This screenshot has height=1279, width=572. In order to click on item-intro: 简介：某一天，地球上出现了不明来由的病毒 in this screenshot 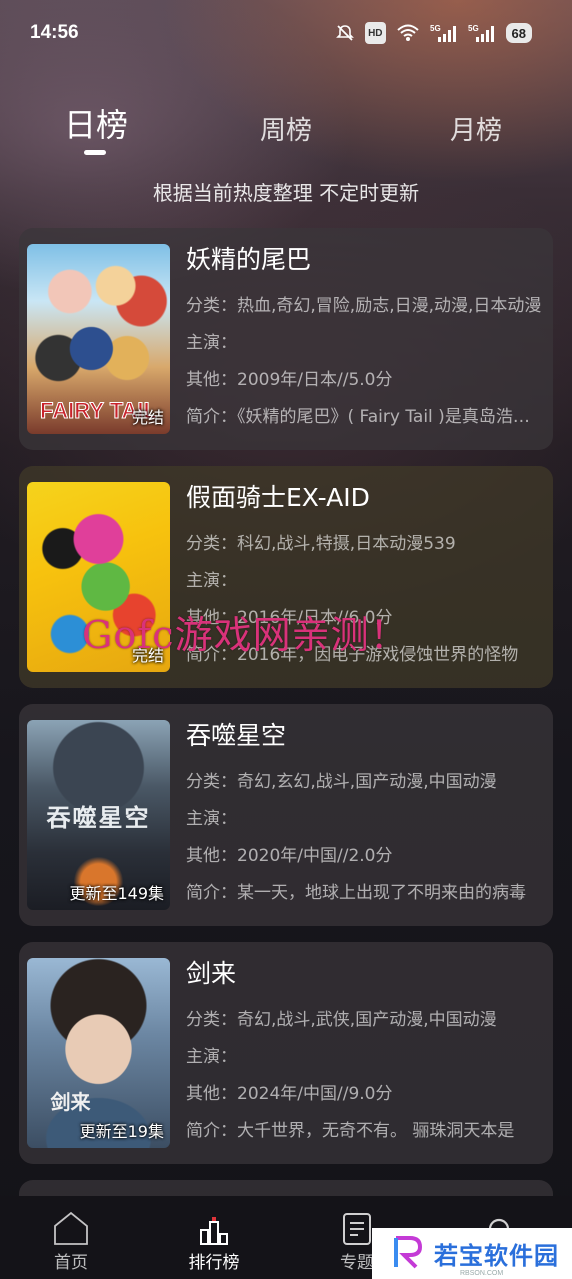, I will do `click(356, 893)`.